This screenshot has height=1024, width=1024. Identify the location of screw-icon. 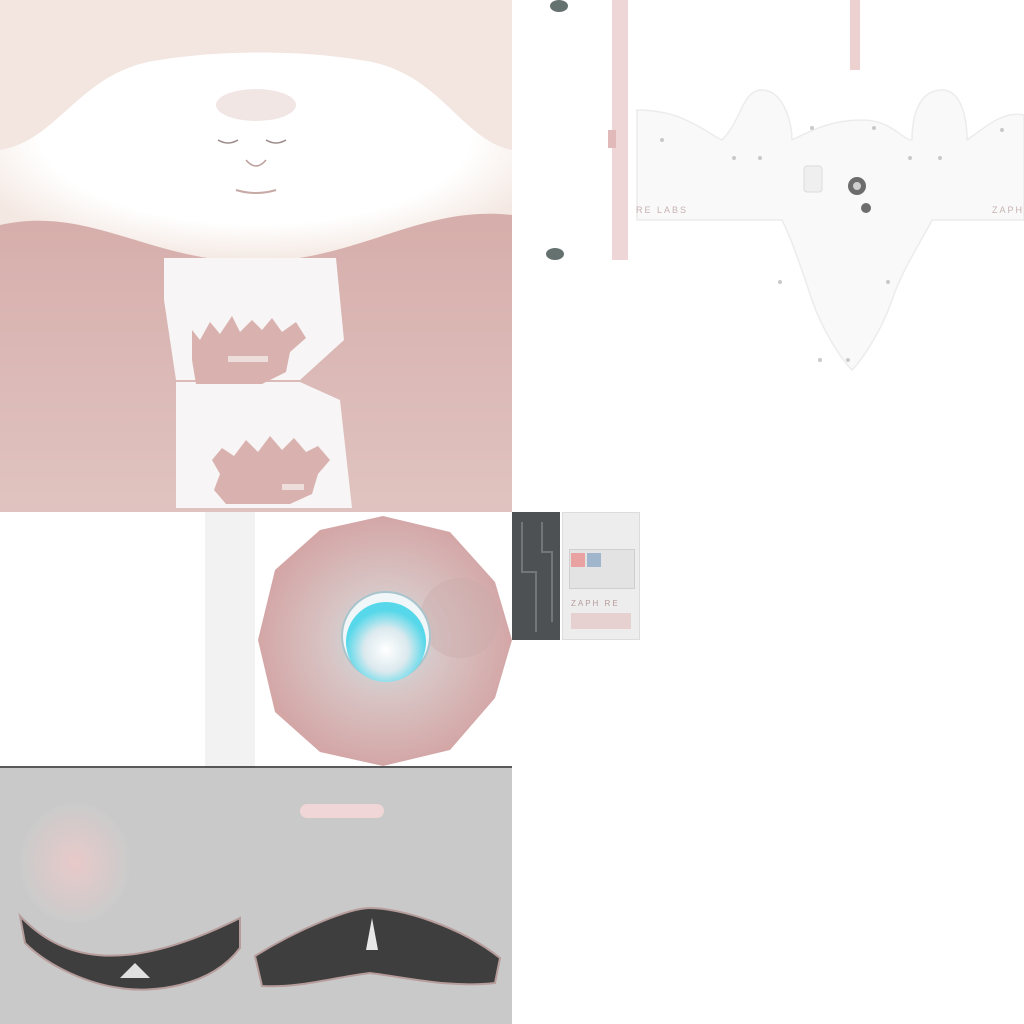
(866, 208).